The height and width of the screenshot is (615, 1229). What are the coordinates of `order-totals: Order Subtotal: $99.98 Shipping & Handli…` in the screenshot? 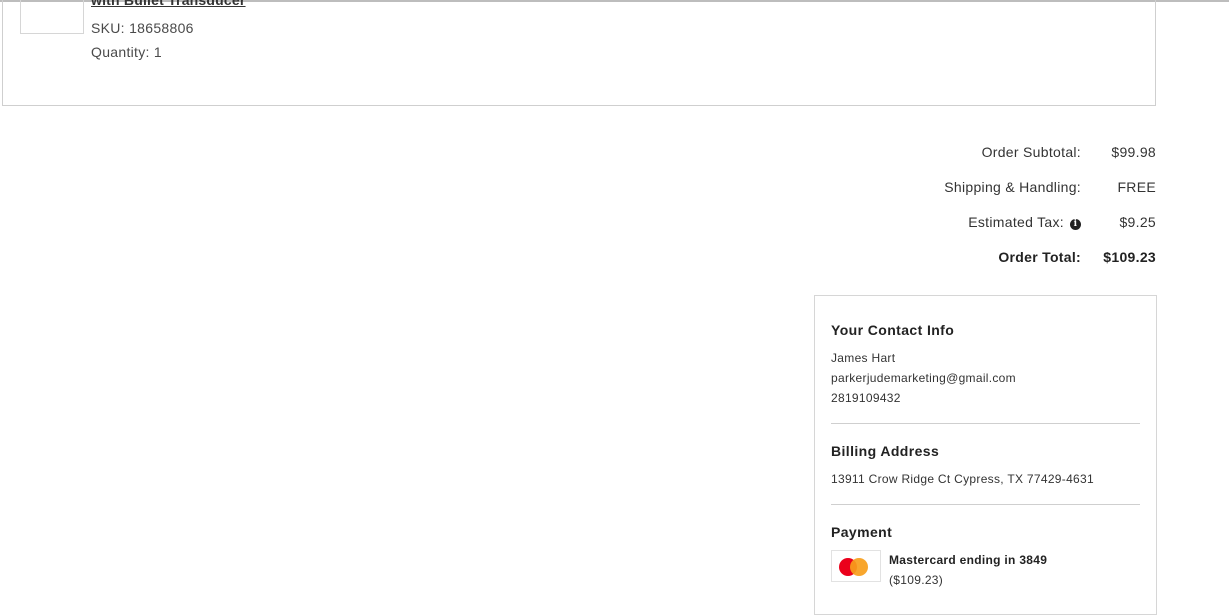 It's located at (946, 204).